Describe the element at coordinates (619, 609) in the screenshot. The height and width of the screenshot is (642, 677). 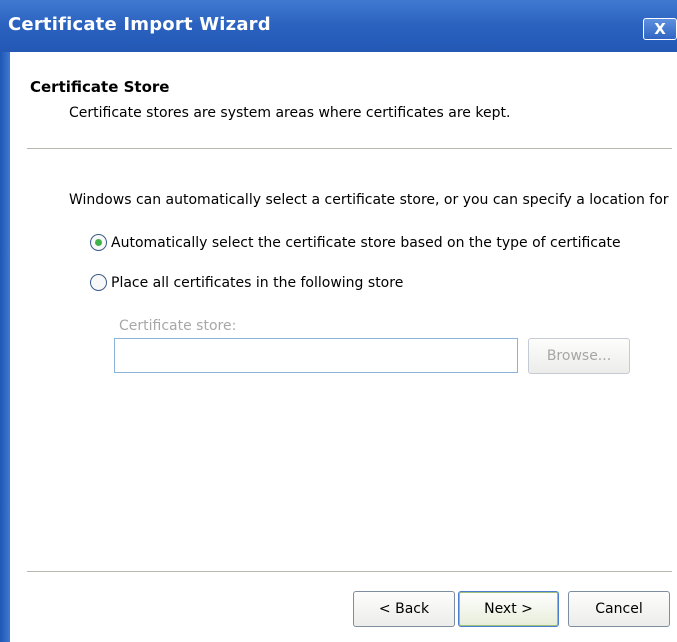
I see `cancel-button: Cancel` at that location.